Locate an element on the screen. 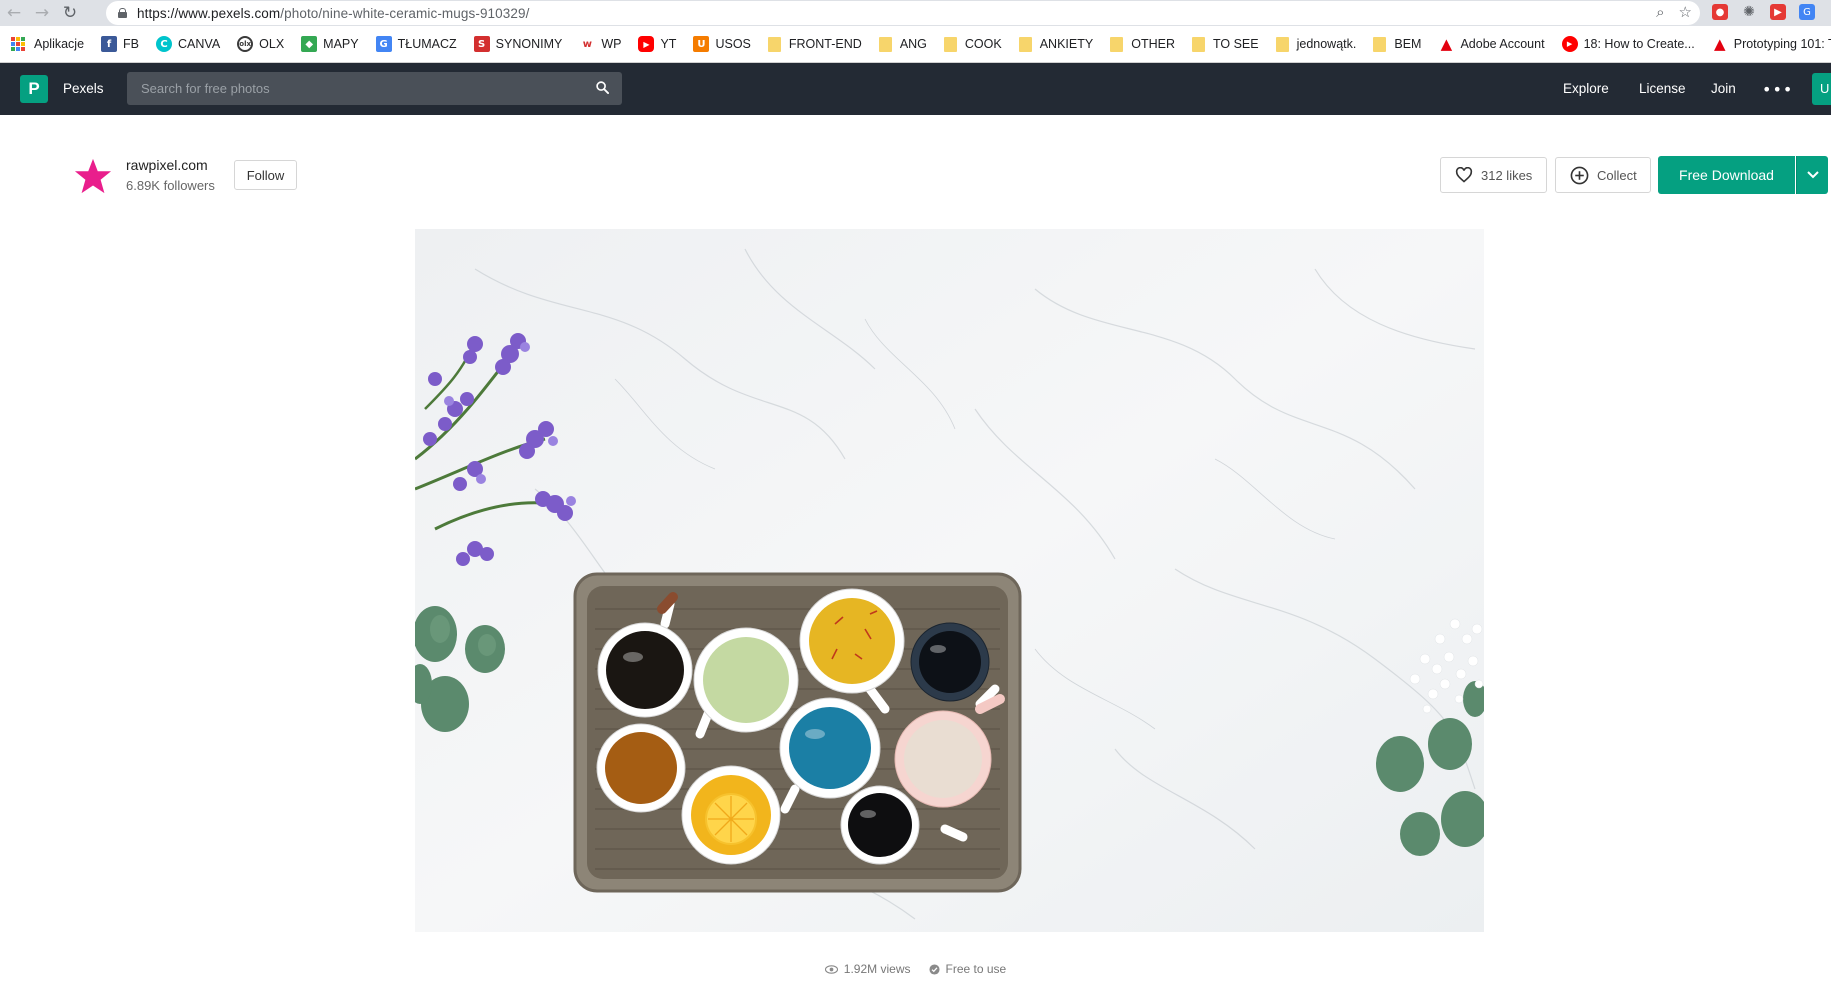  olx-icon: olx is located at coordinates (245, 44).